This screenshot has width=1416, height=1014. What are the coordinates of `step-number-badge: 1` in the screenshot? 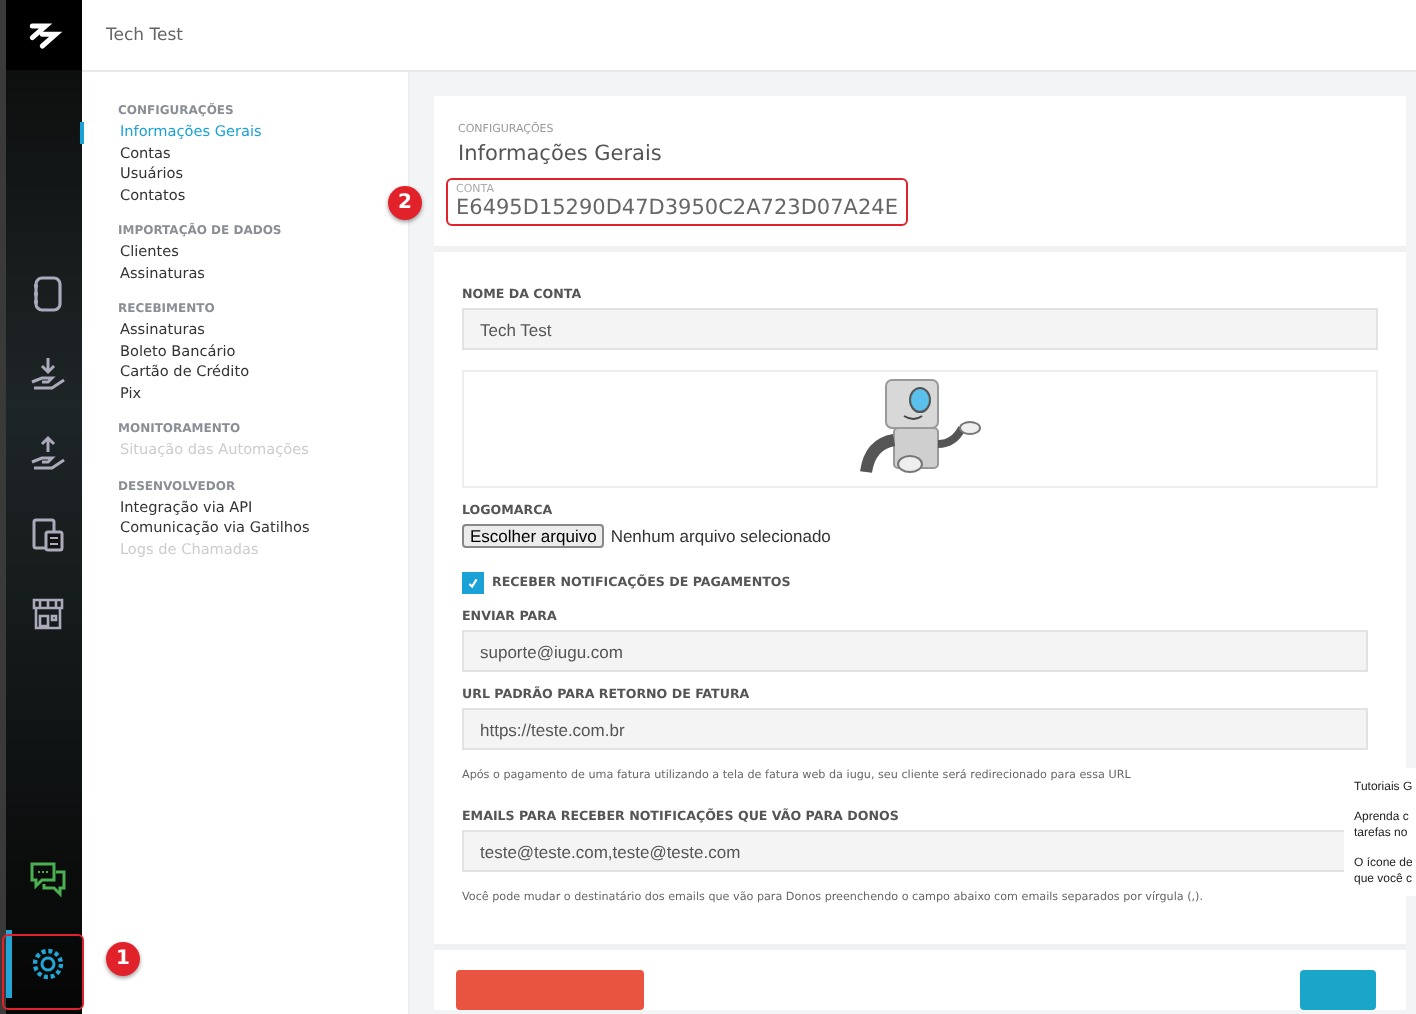 It's located at (123, 959).